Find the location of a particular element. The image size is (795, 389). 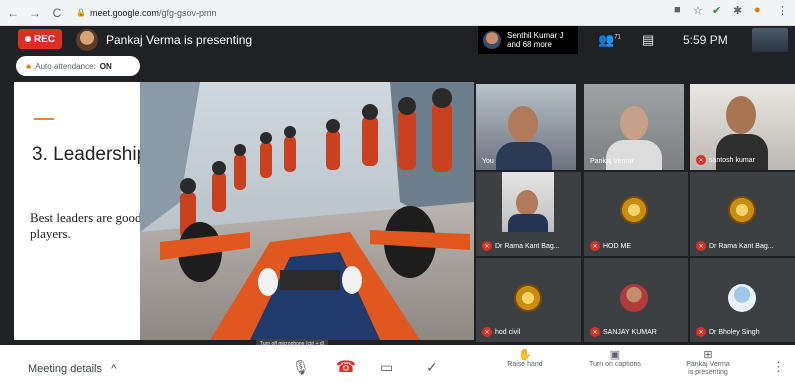

more-options-icon: ⋮ is located at coordinates (778, 367).